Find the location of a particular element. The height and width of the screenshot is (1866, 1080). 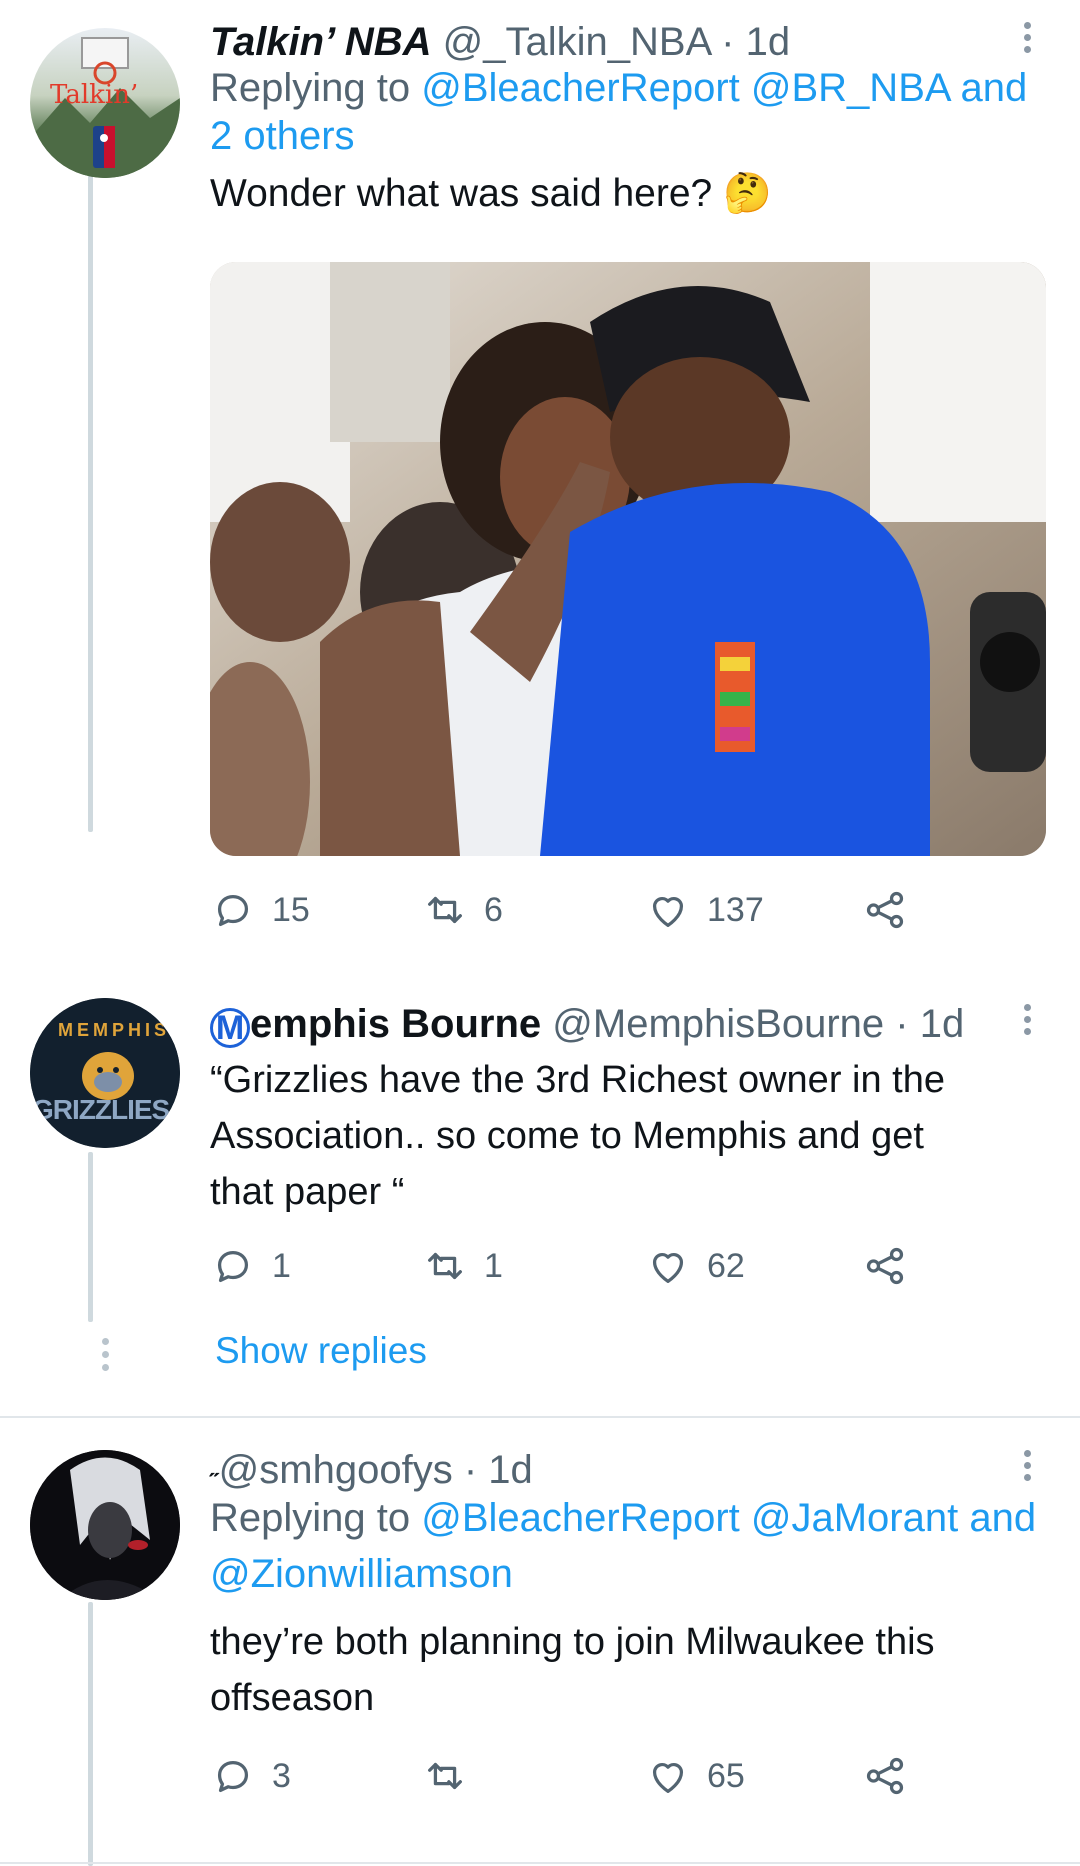

reply-button: 1 is located at coordinates (250, 1266).